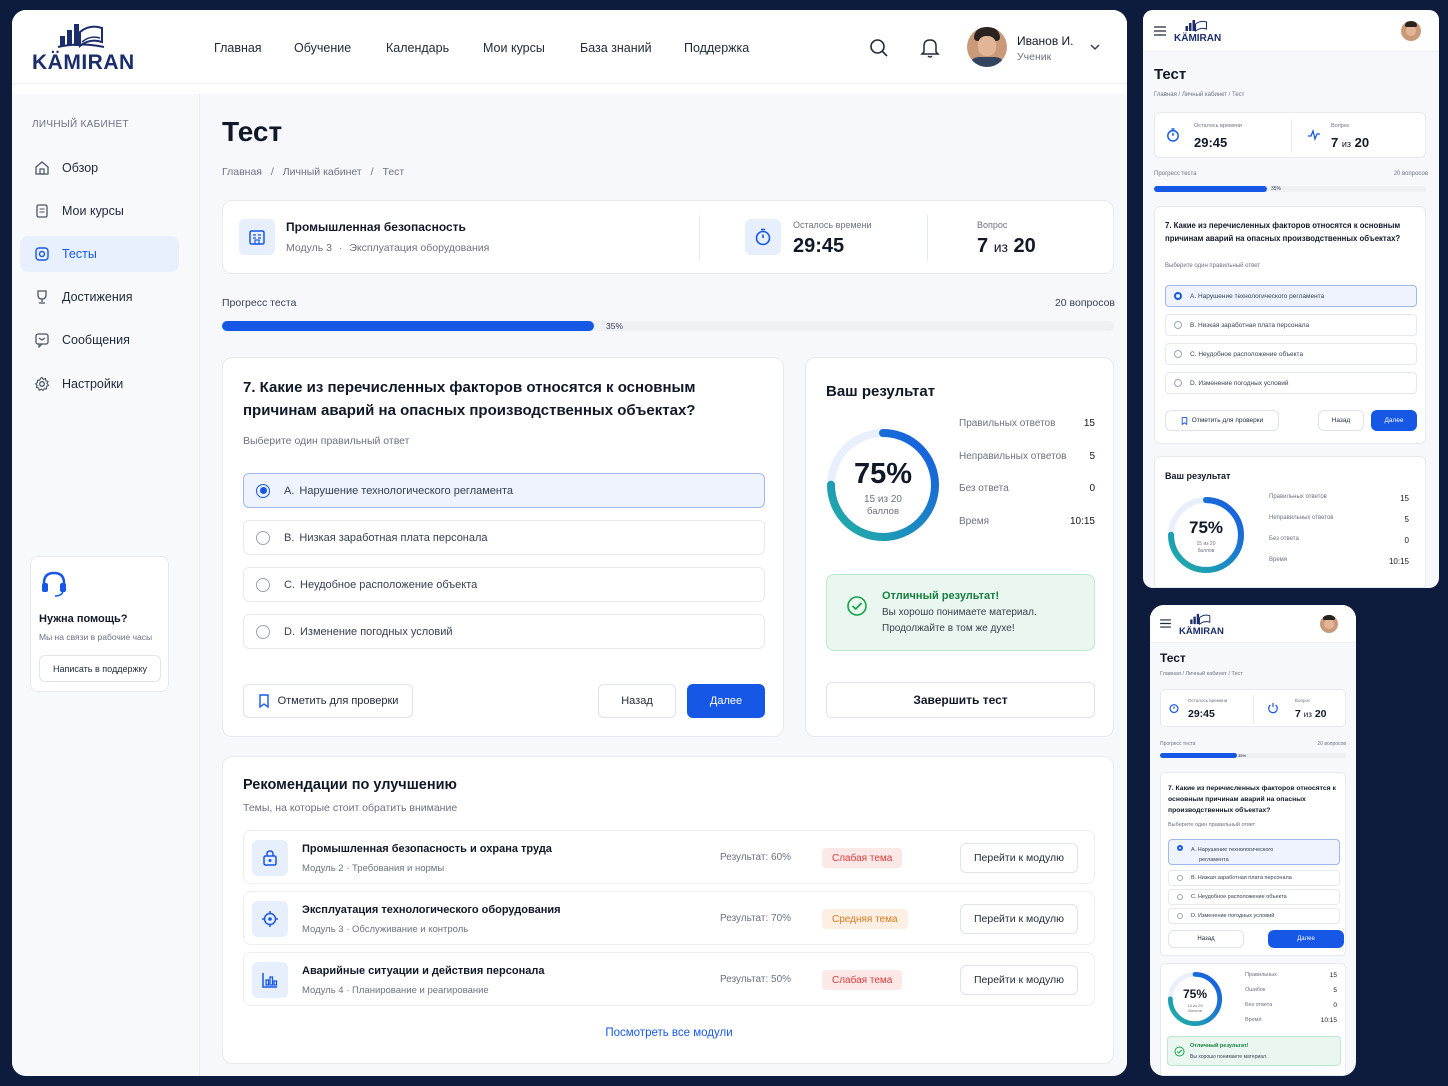  Describe the element at coordinates (930, 48) in the screenshot. I see `bell-icon` at that location.